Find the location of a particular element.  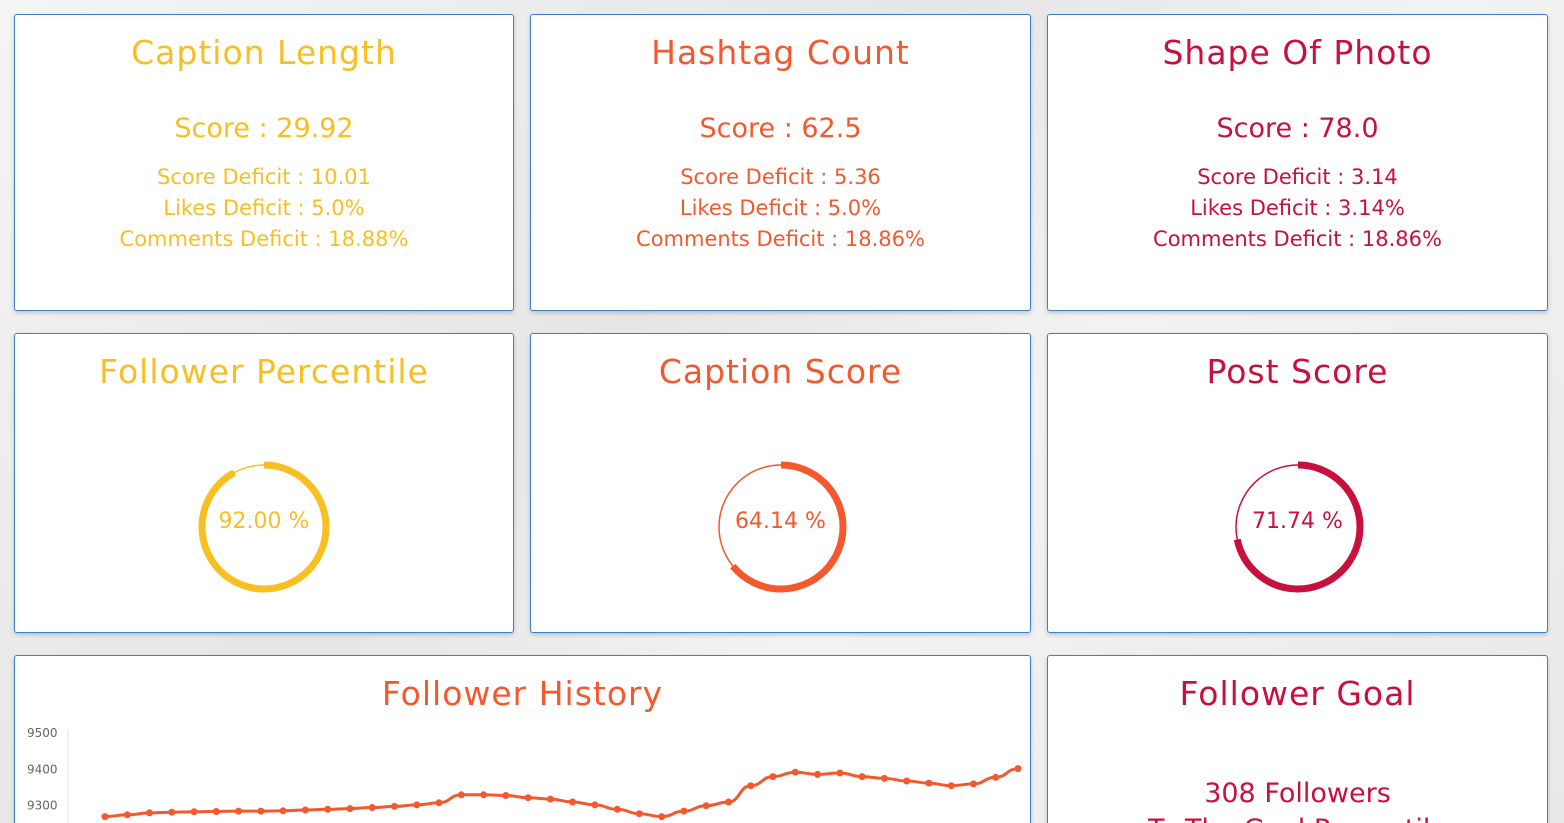

comments-deficit: Comments Deficit : 18.88% is located at coordinates (264, 239).